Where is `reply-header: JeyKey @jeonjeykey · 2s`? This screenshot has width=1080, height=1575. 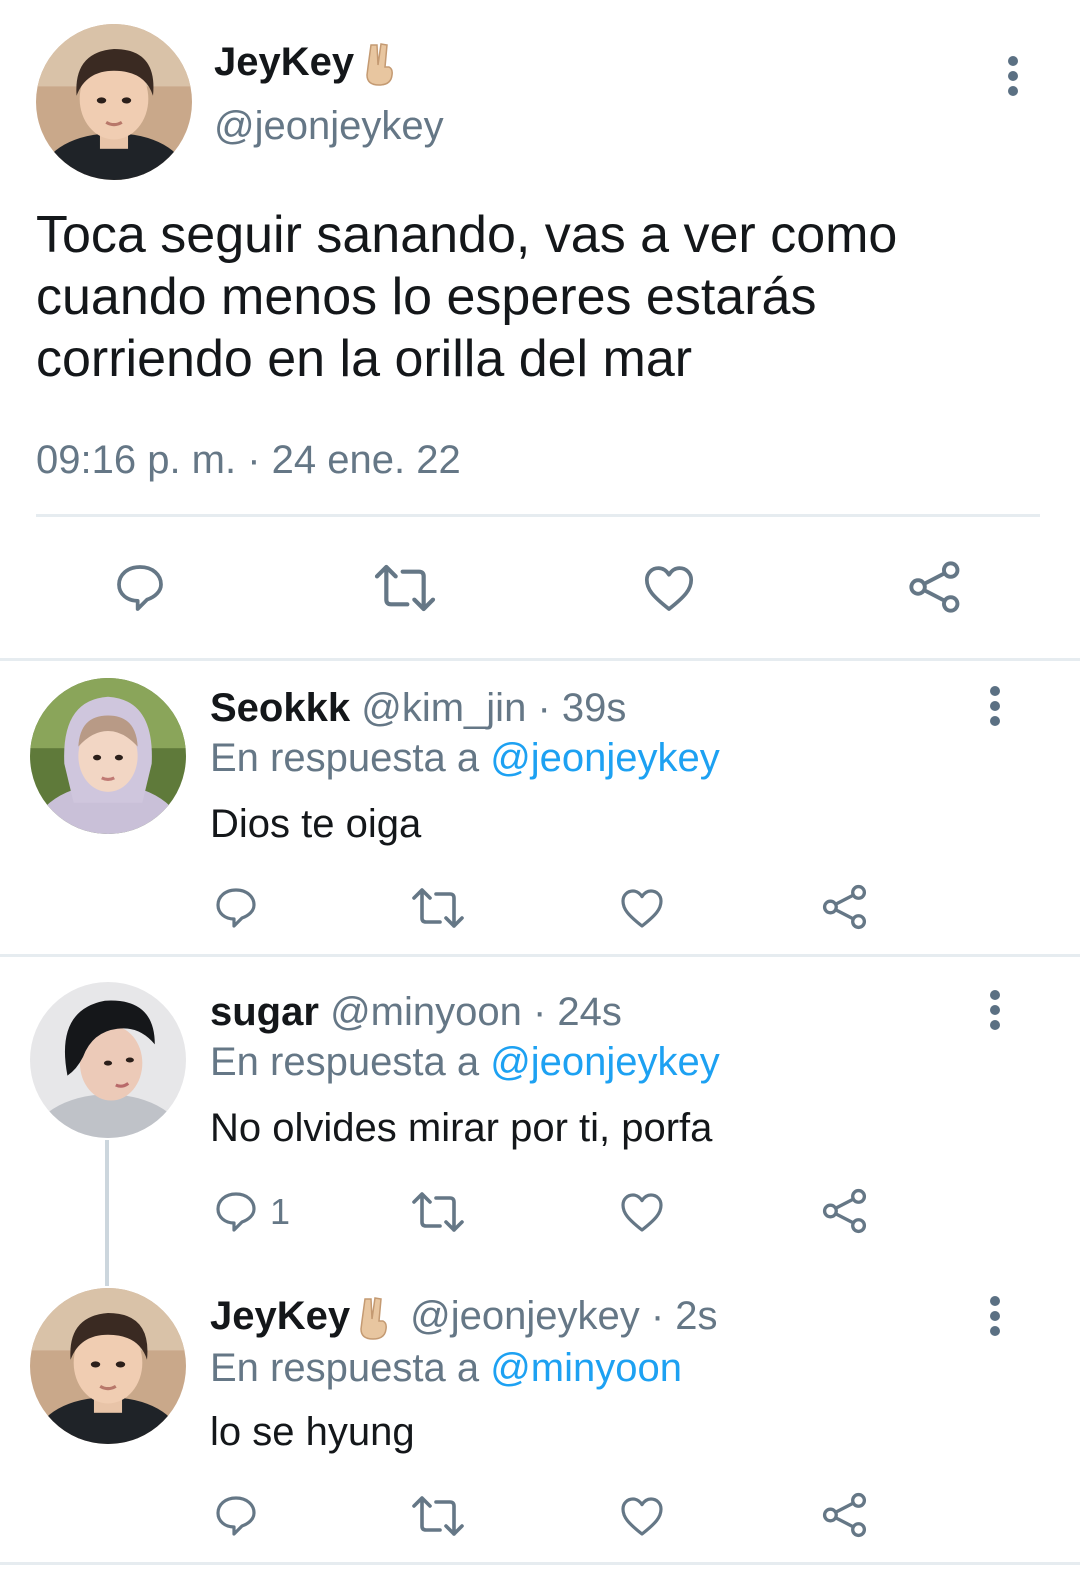
reply-header: JeyKey @jeonjeykey · 2s is located at coordinates (464, 1316).